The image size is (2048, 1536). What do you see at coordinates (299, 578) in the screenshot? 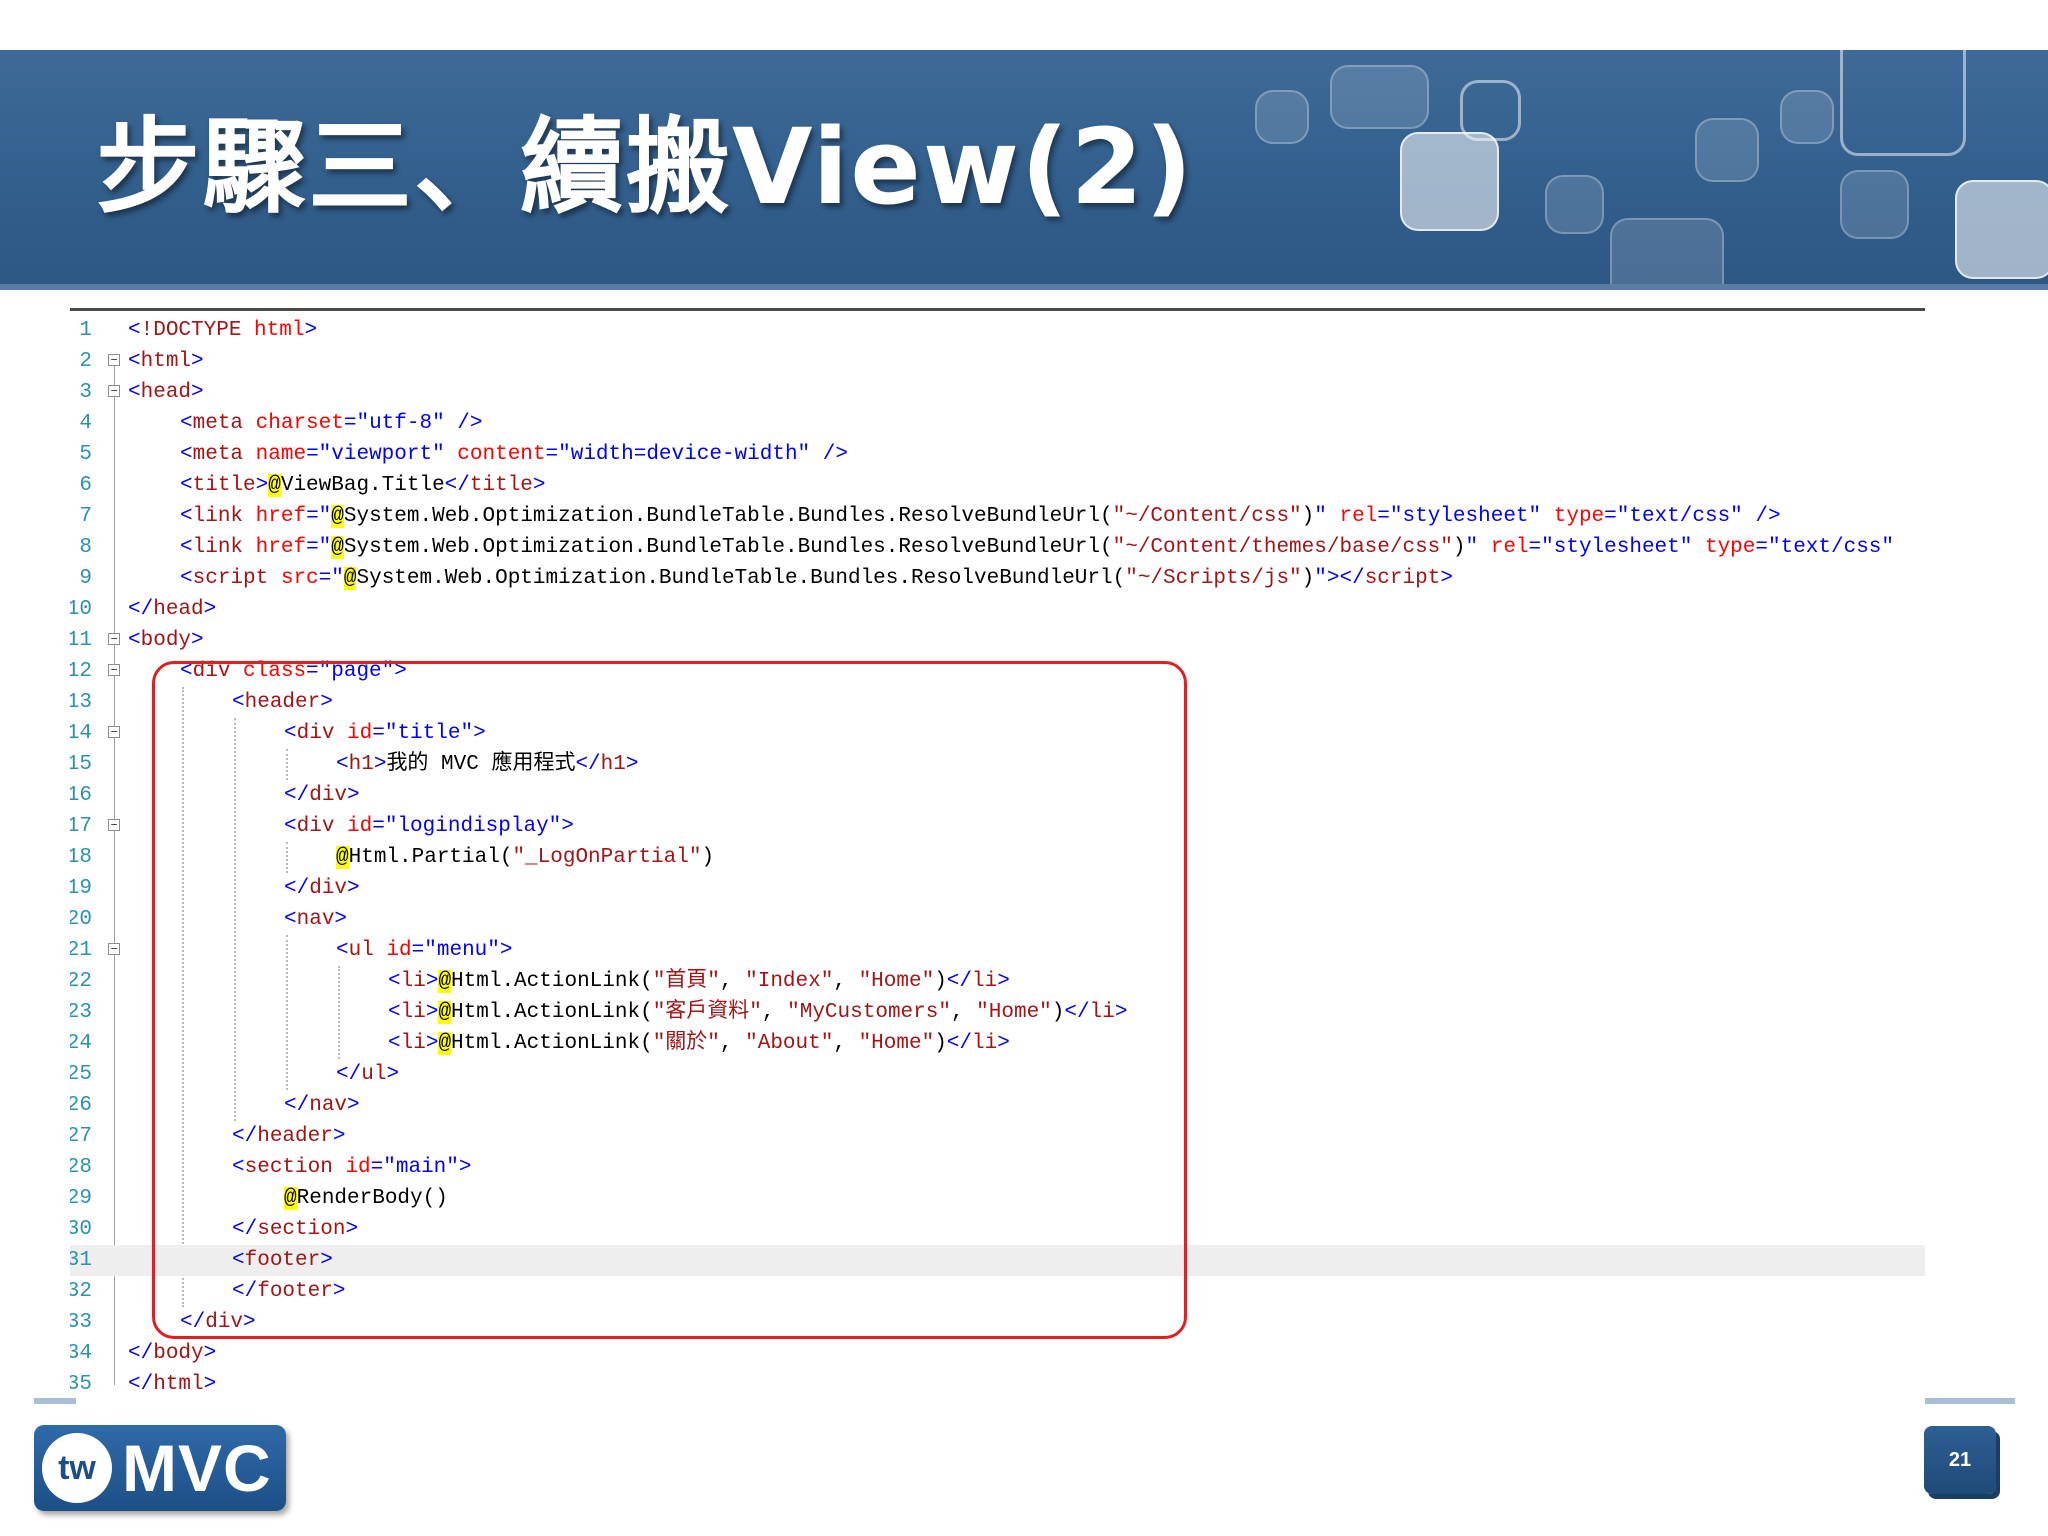
I see `code-token: src` at bounding box center [299, 578].